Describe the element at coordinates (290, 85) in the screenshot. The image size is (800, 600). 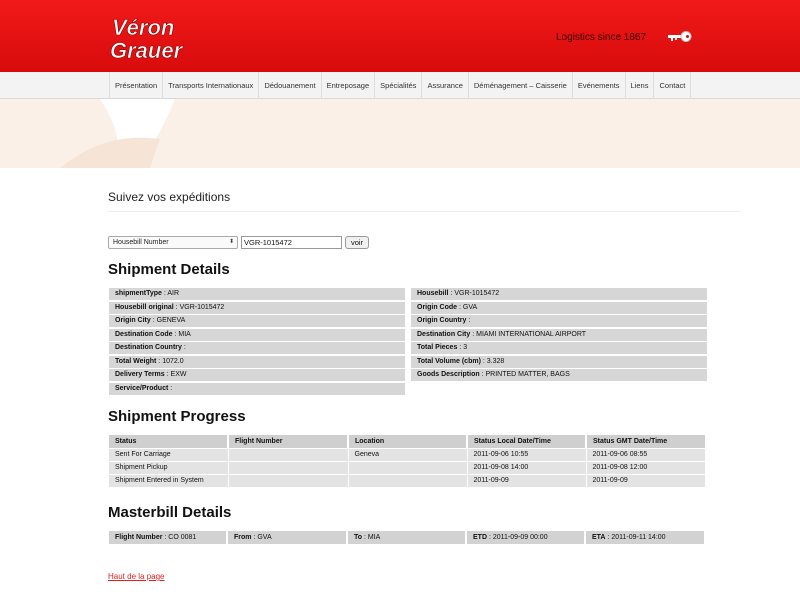
I see `nav-item-dedouanement: Dédouanement` at that location.